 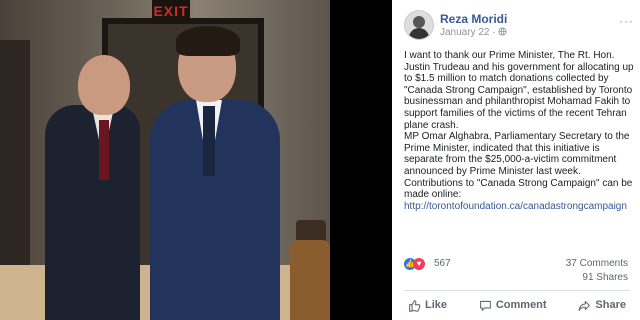 What do you see at coordinates (499, 32) in the screenshot?
I see `globe-icon: ·` at bounding box center [499, 32].